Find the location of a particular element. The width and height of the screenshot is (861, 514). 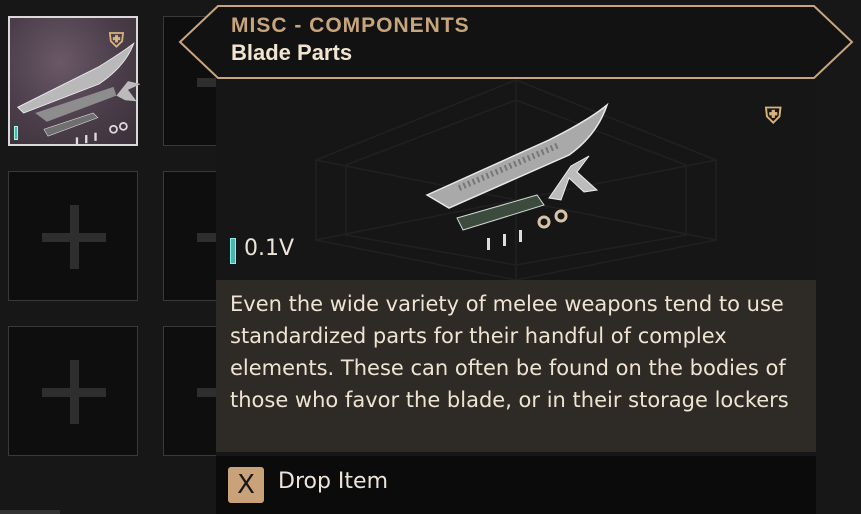

action-bar: X Drop Item is located at coordinates (516, 485).